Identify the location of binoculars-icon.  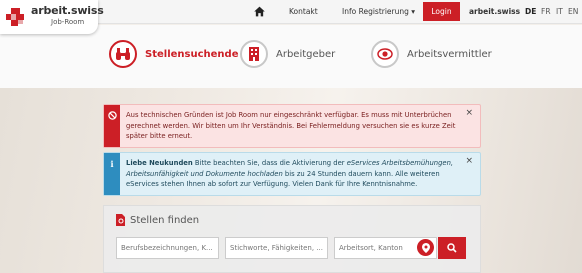
(123, 54).